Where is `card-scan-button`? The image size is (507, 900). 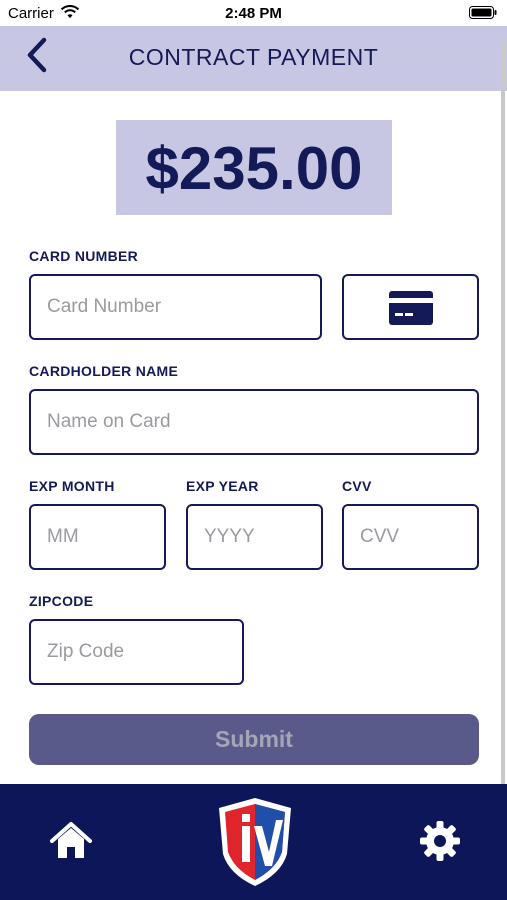 card-scan-button is located at coordinates (410, 307).